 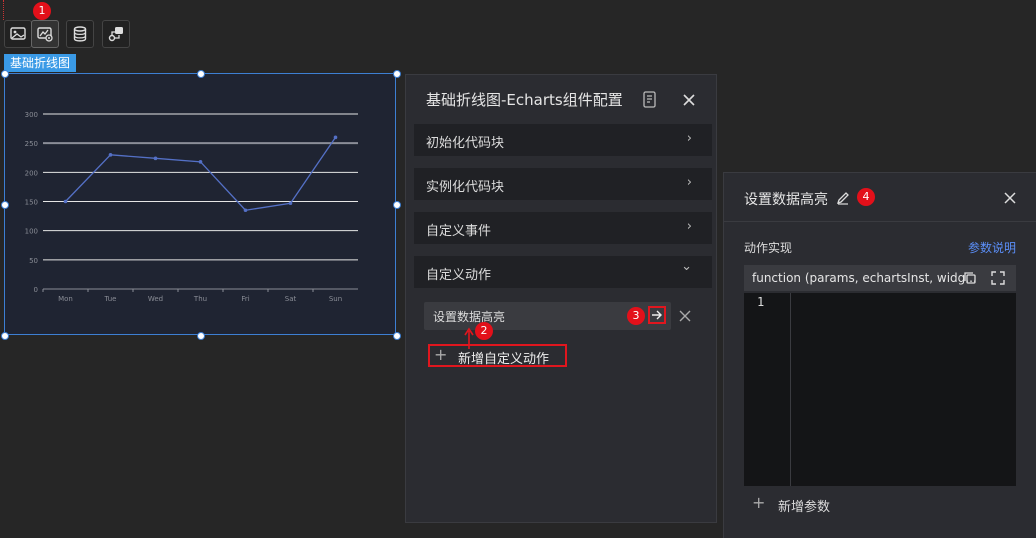 I want to click on section-label: 自定义动作, so click(x=459, y=275).